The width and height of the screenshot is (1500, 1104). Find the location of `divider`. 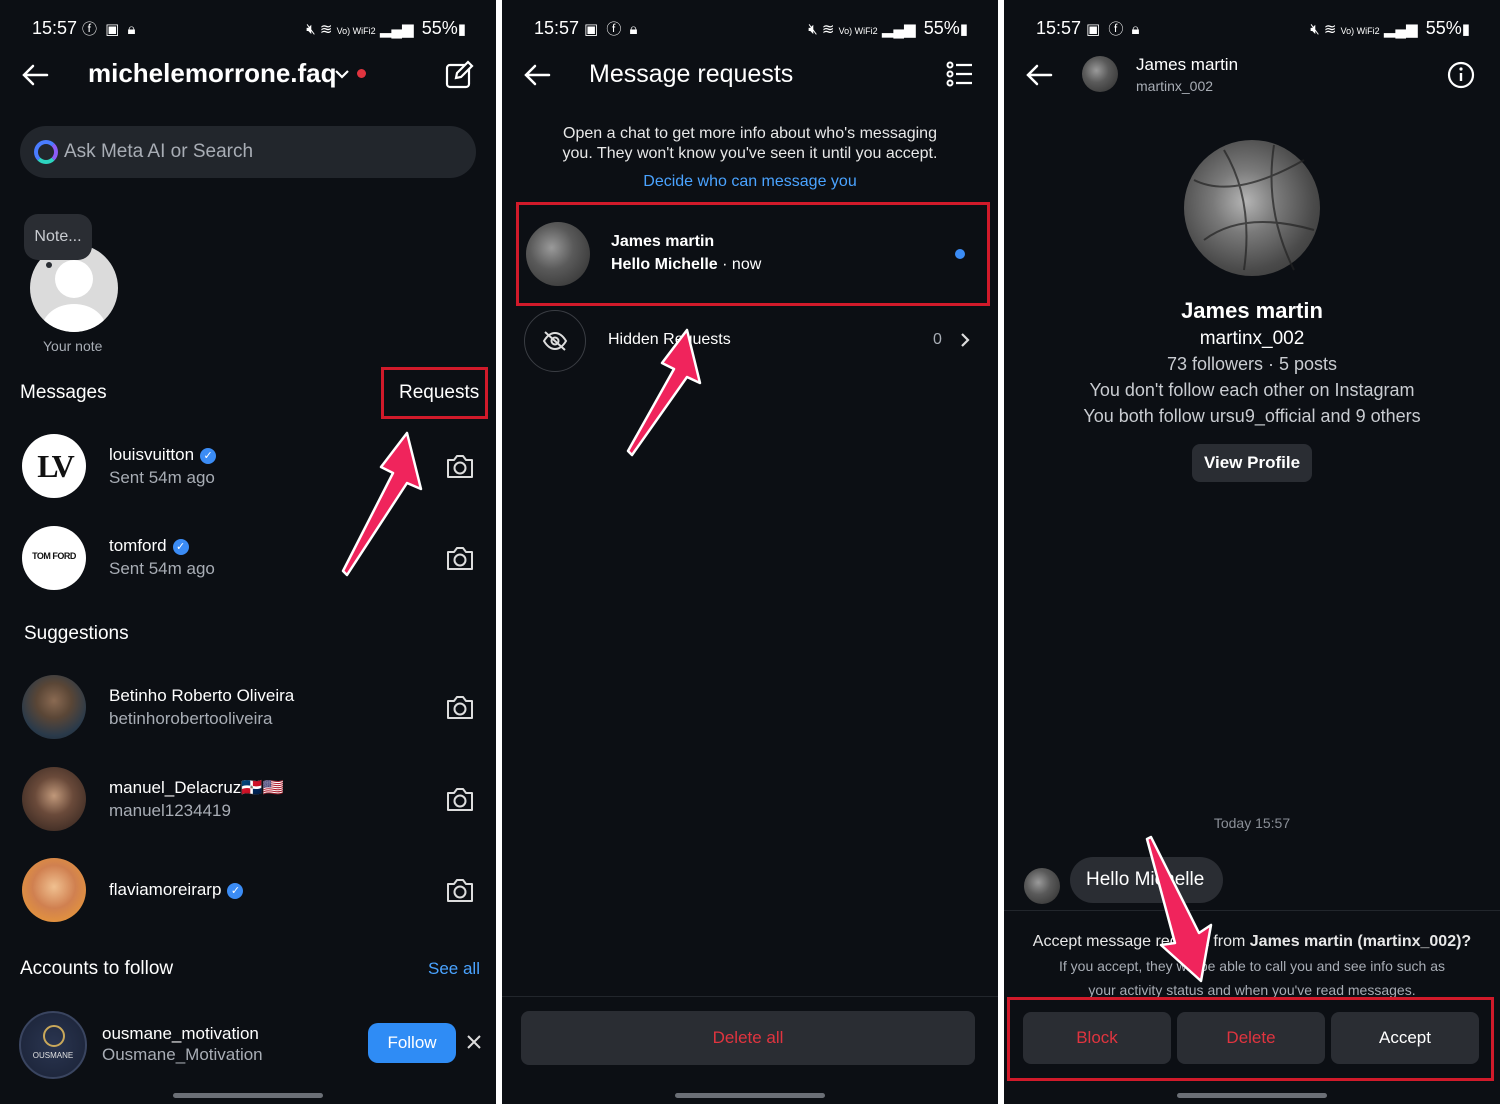

divider is located at coordinates (1252, 910).